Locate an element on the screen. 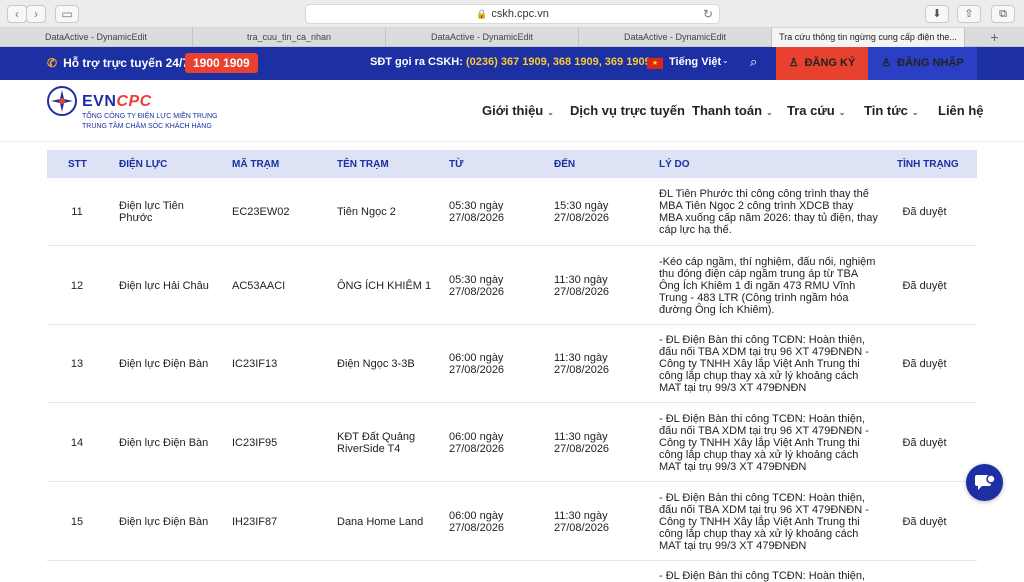 The image size is (1024, 582). menu-tin-tuc: Tin tức ⌄ is located at coordinates (891, 110).